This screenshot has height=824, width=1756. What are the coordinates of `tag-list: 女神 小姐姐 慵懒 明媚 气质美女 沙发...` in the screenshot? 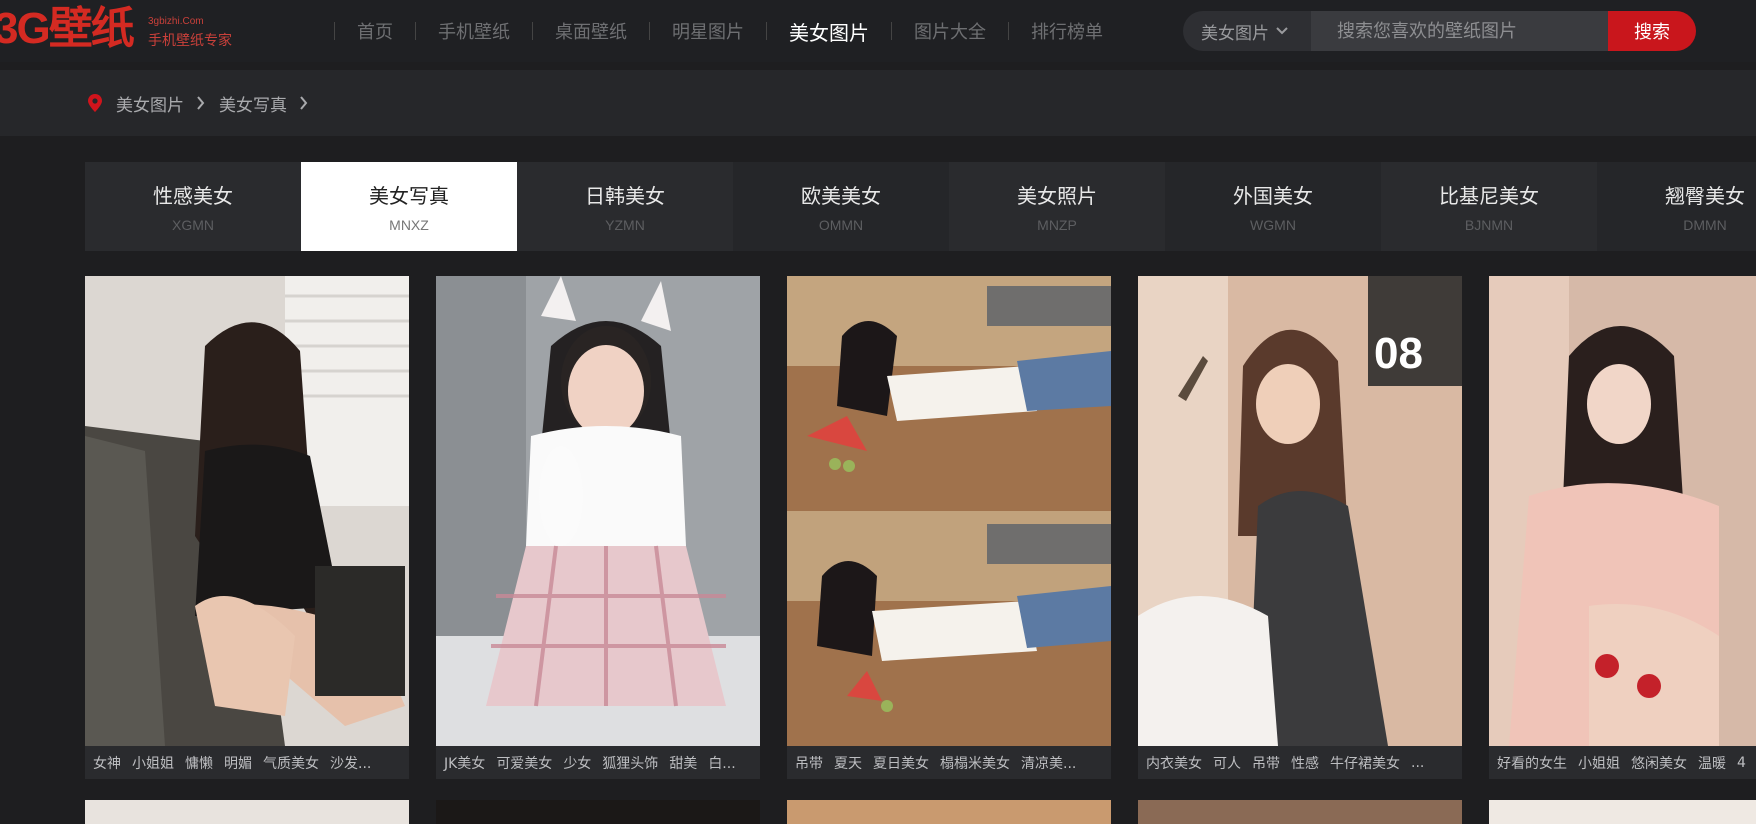 It's located at (247, 762).